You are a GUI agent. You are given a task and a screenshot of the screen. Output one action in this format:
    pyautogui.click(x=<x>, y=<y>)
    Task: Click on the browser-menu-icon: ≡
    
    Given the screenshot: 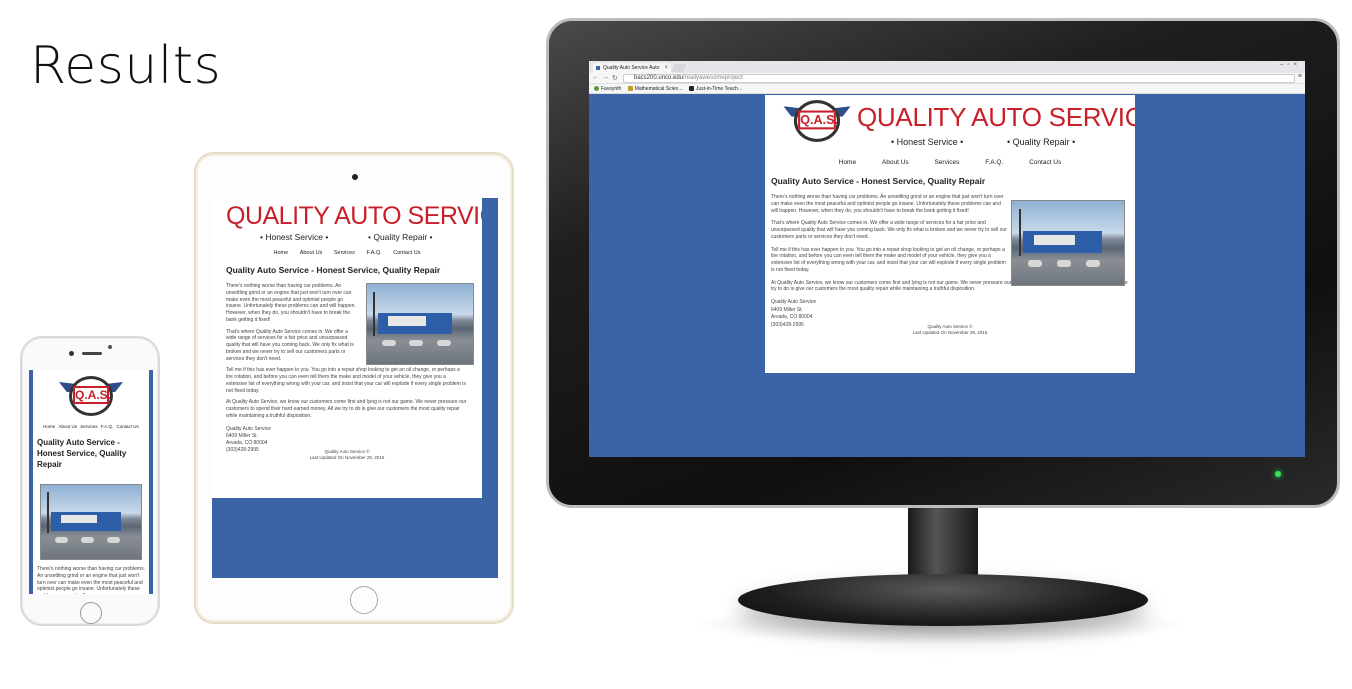 What is the action you would take?
    pyautogui.click(x=1300, y=76)
    